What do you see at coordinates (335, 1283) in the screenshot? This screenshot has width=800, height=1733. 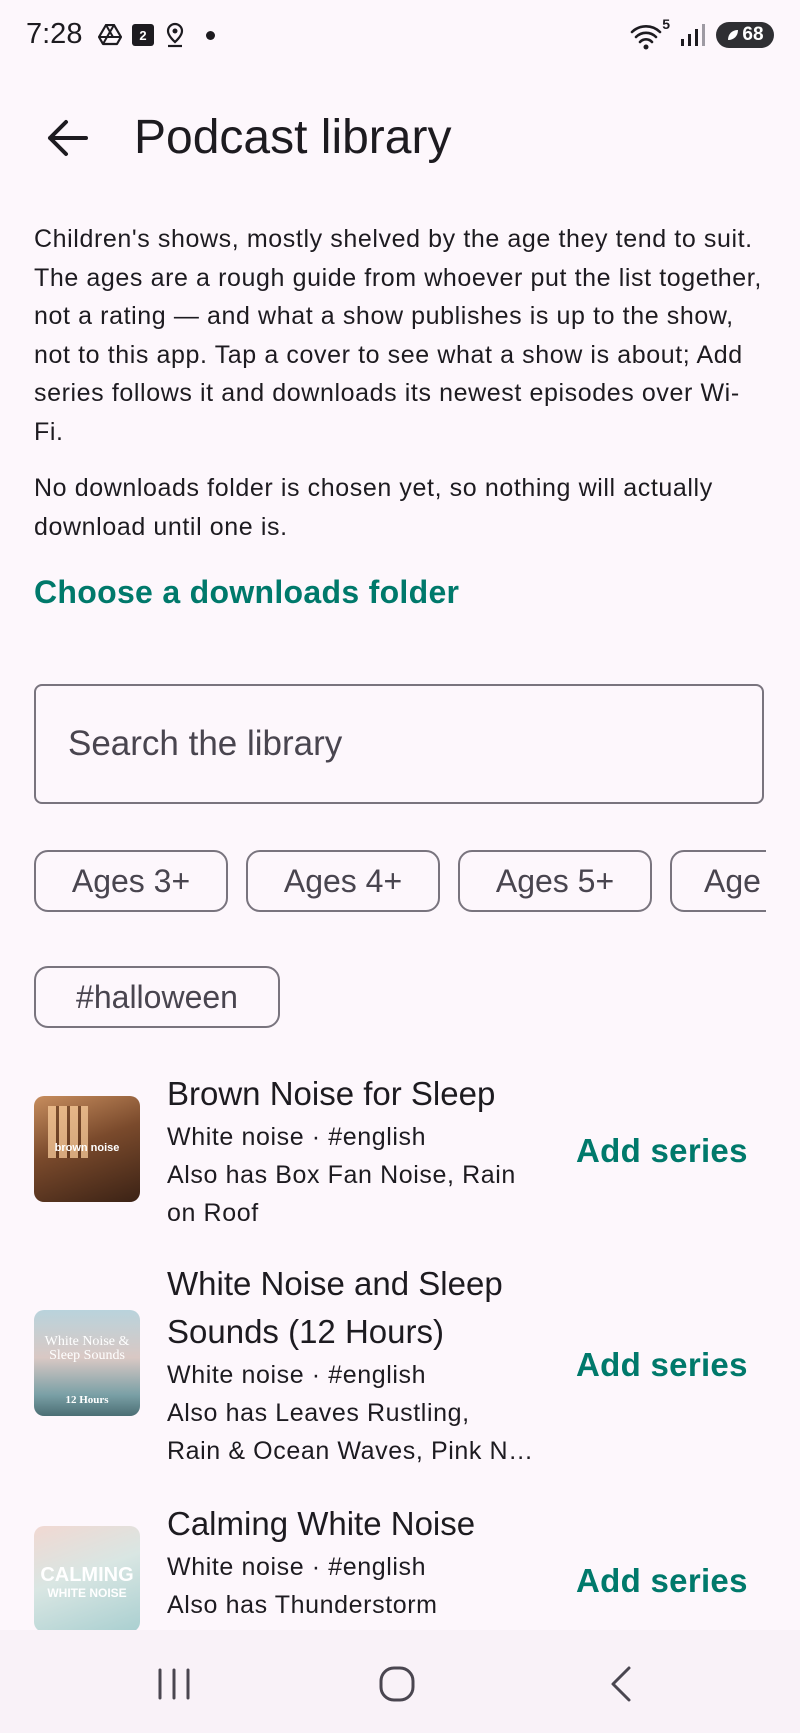 I see `item-title: White Noise and Sleep` at bounding box center [335, 1283].